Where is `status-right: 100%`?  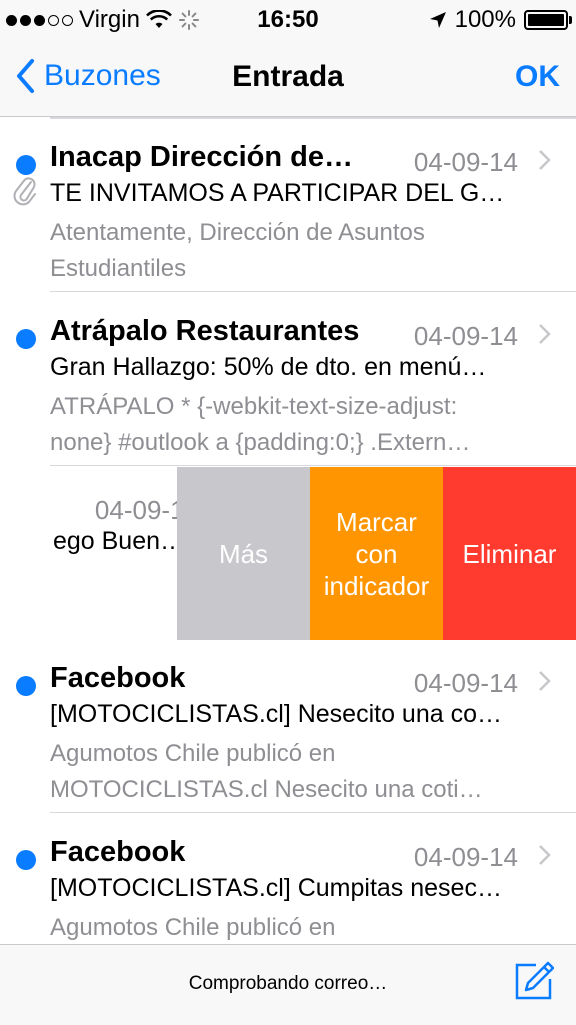 status-right: 100% is located at coordinates (500, 20).